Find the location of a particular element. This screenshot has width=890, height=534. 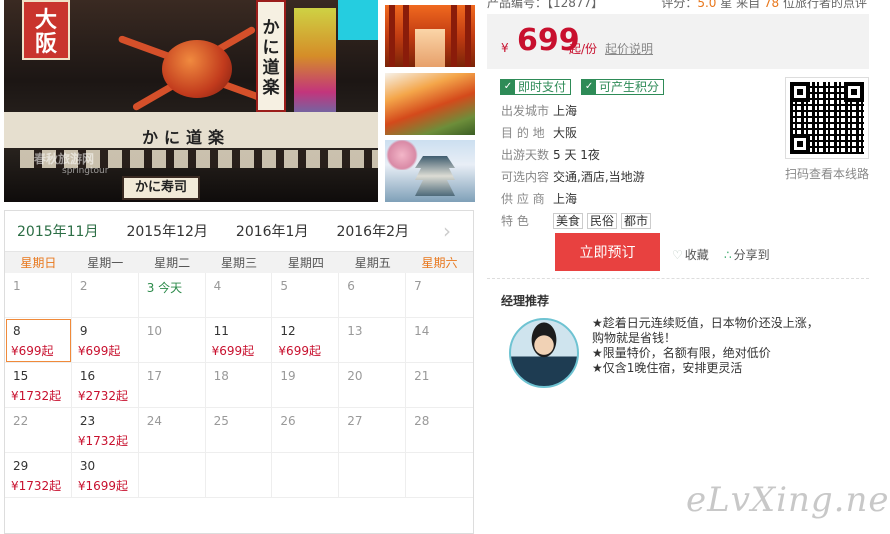

calendar-day-number: 24 is located at coordinates (154, 421).